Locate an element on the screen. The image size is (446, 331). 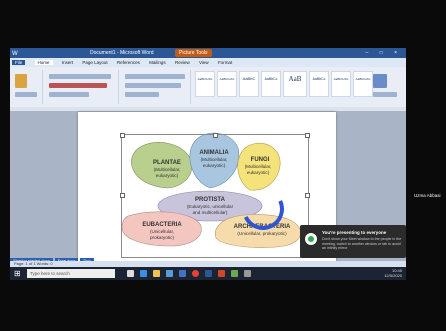
word-icon is located at coordinates (208, 273).